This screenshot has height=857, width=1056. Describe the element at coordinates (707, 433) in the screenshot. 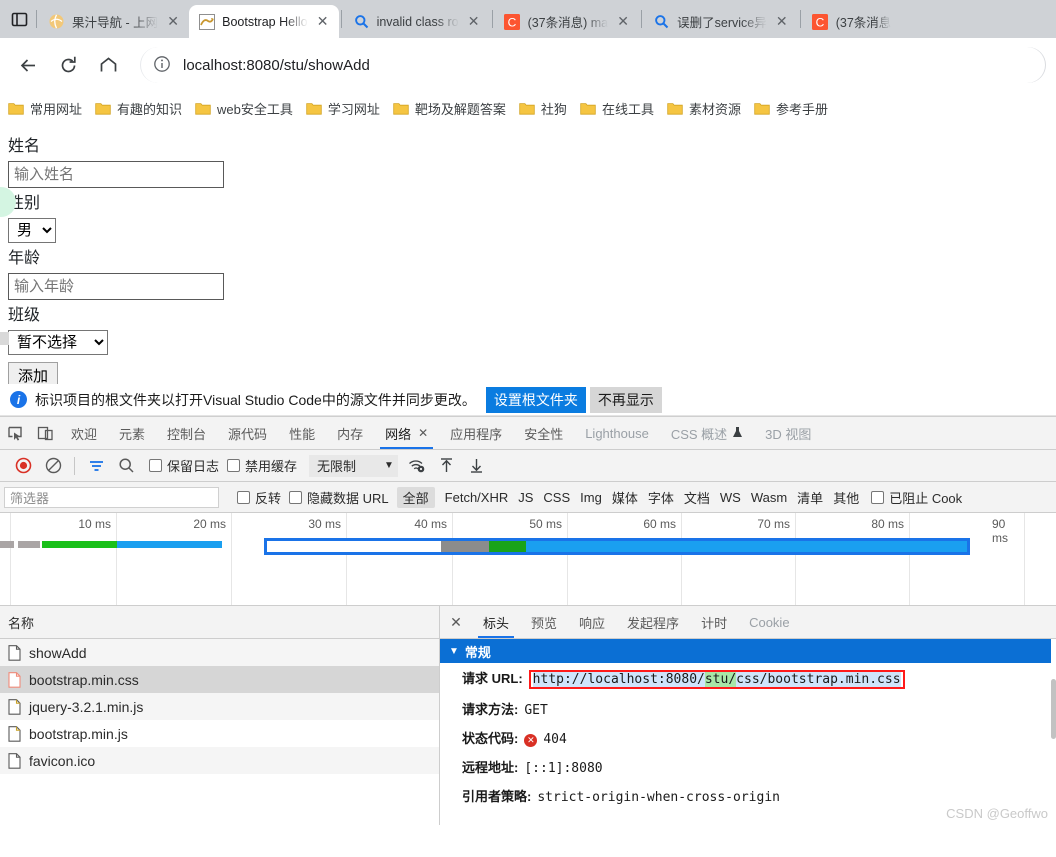

I see `devtools-tab-css-overview: CSS 概述` at that location.